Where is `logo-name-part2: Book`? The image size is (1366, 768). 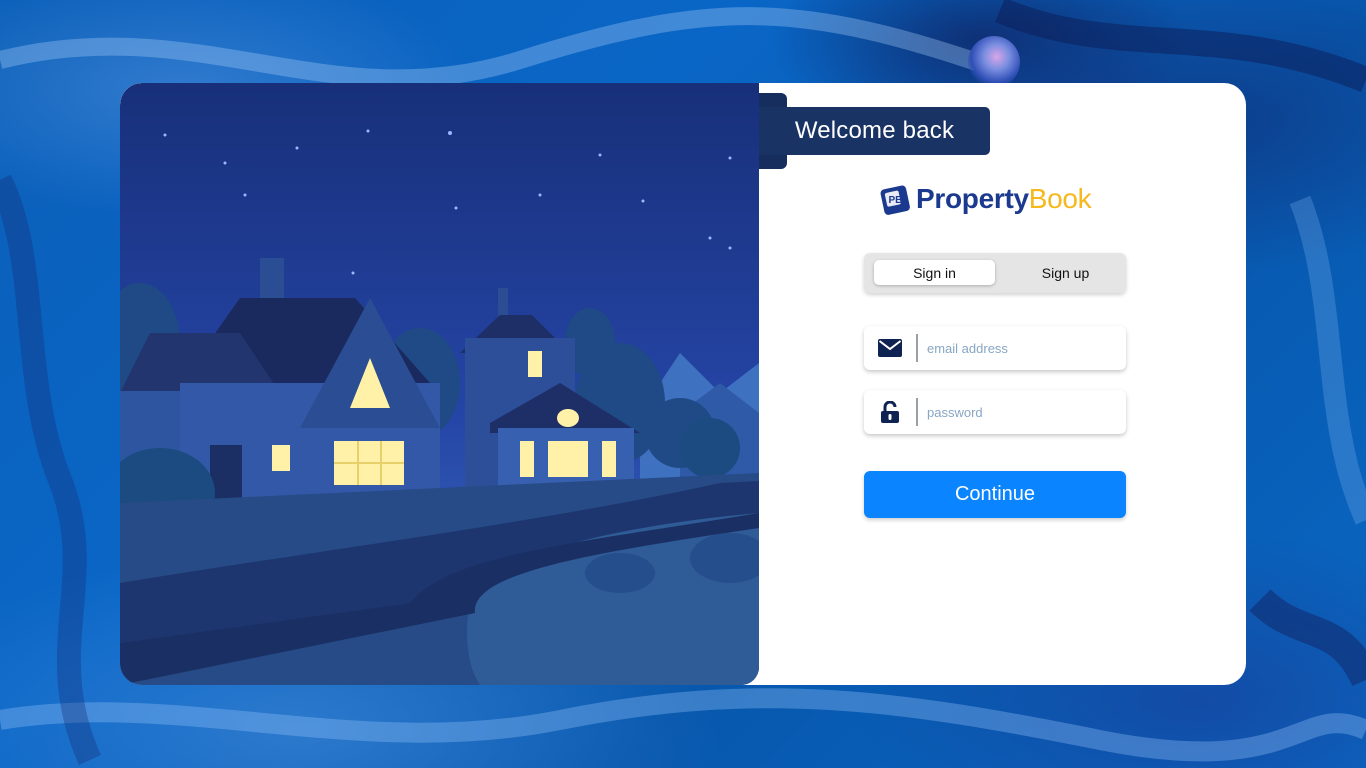 logo-name-part2: Book is located at coordinates (1060, 198).